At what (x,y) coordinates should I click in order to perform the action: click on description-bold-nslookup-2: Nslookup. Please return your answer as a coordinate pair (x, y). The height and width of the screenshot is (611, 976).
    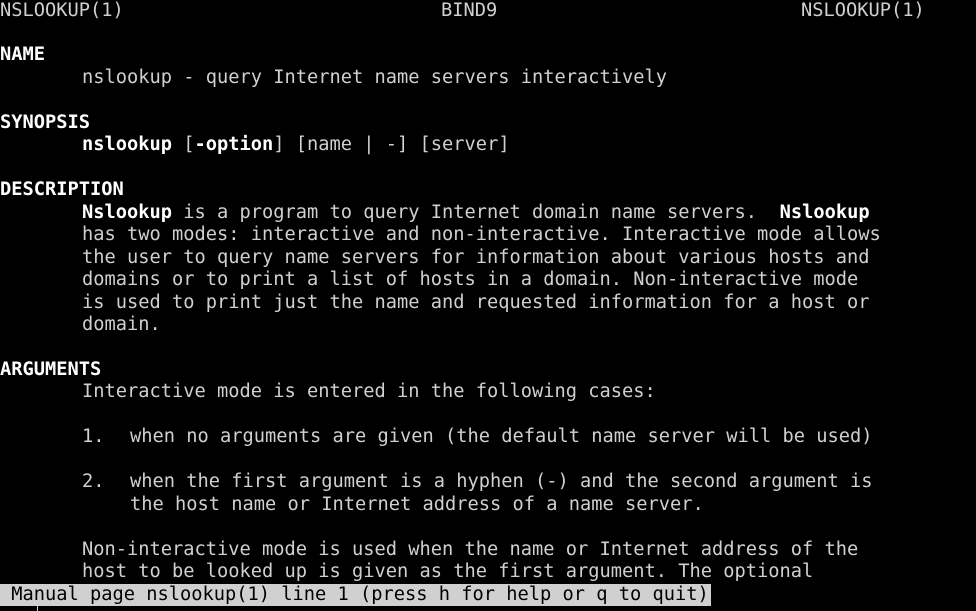
    Looking at the image, I should click on (824, 212).